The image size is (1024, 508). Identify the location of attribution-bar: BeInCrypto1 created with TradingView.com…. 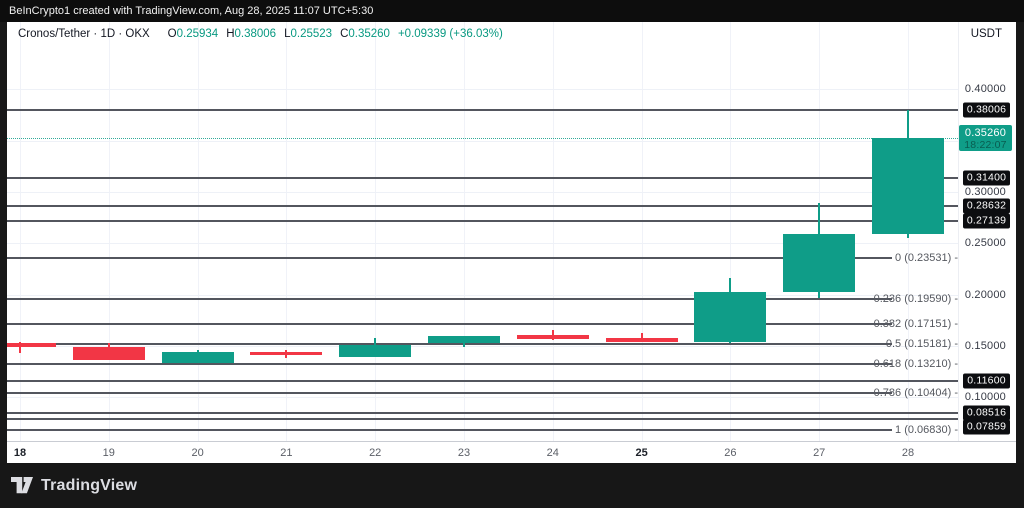
(512, 11).